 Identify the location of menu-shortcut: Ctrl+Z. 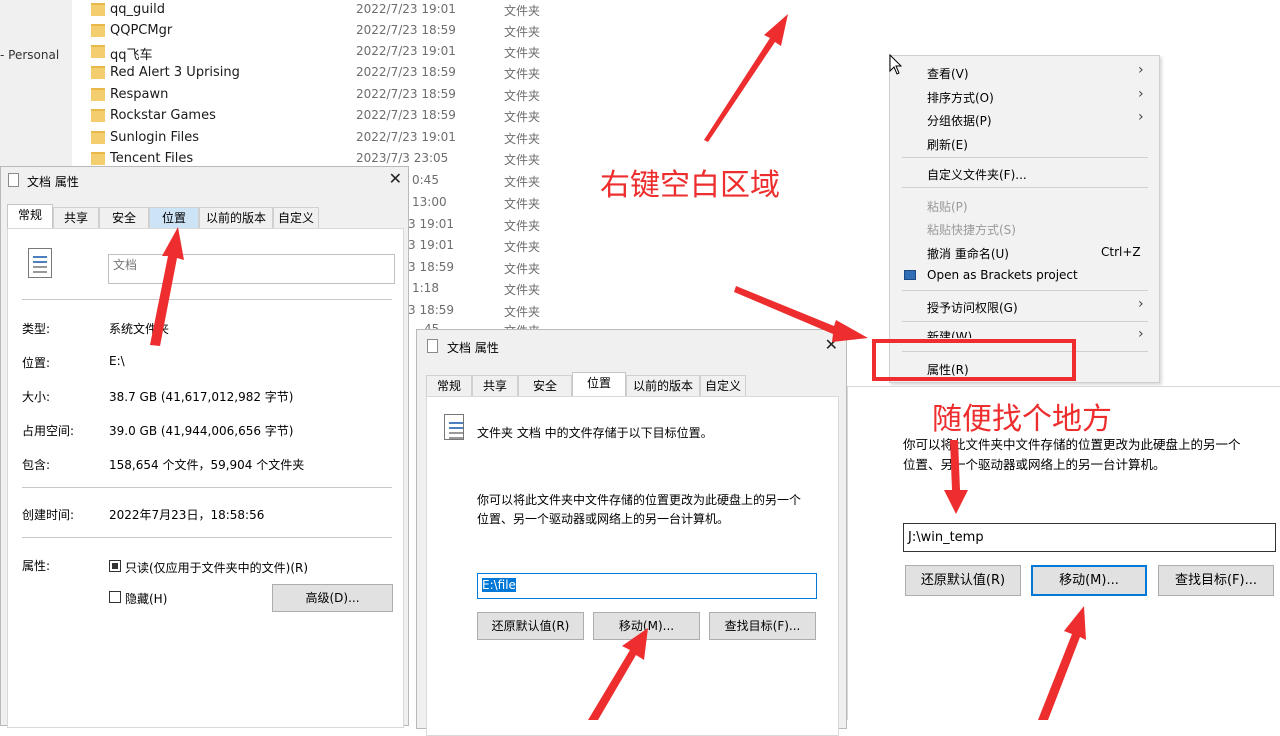
(1121, 252).